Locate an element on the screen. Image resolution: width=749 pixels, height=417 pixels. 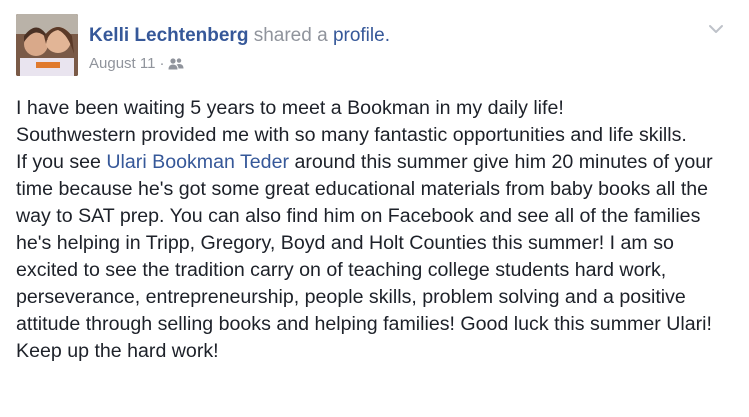
post-header: Kelli Lechtenberg shared a profile. is located at coordinates (239, 36).